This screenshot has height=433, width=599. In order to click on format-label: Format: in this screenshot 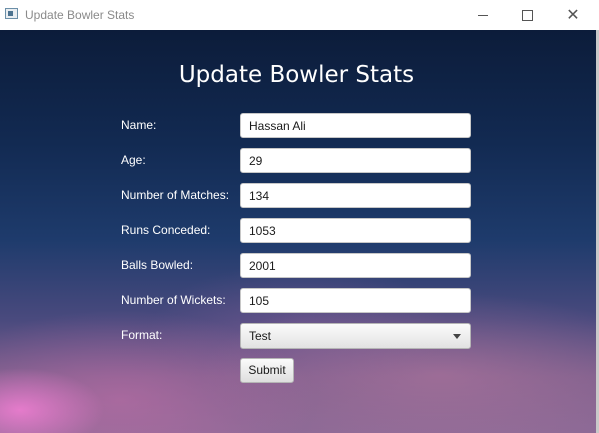, I will do `click(142, 335)`.